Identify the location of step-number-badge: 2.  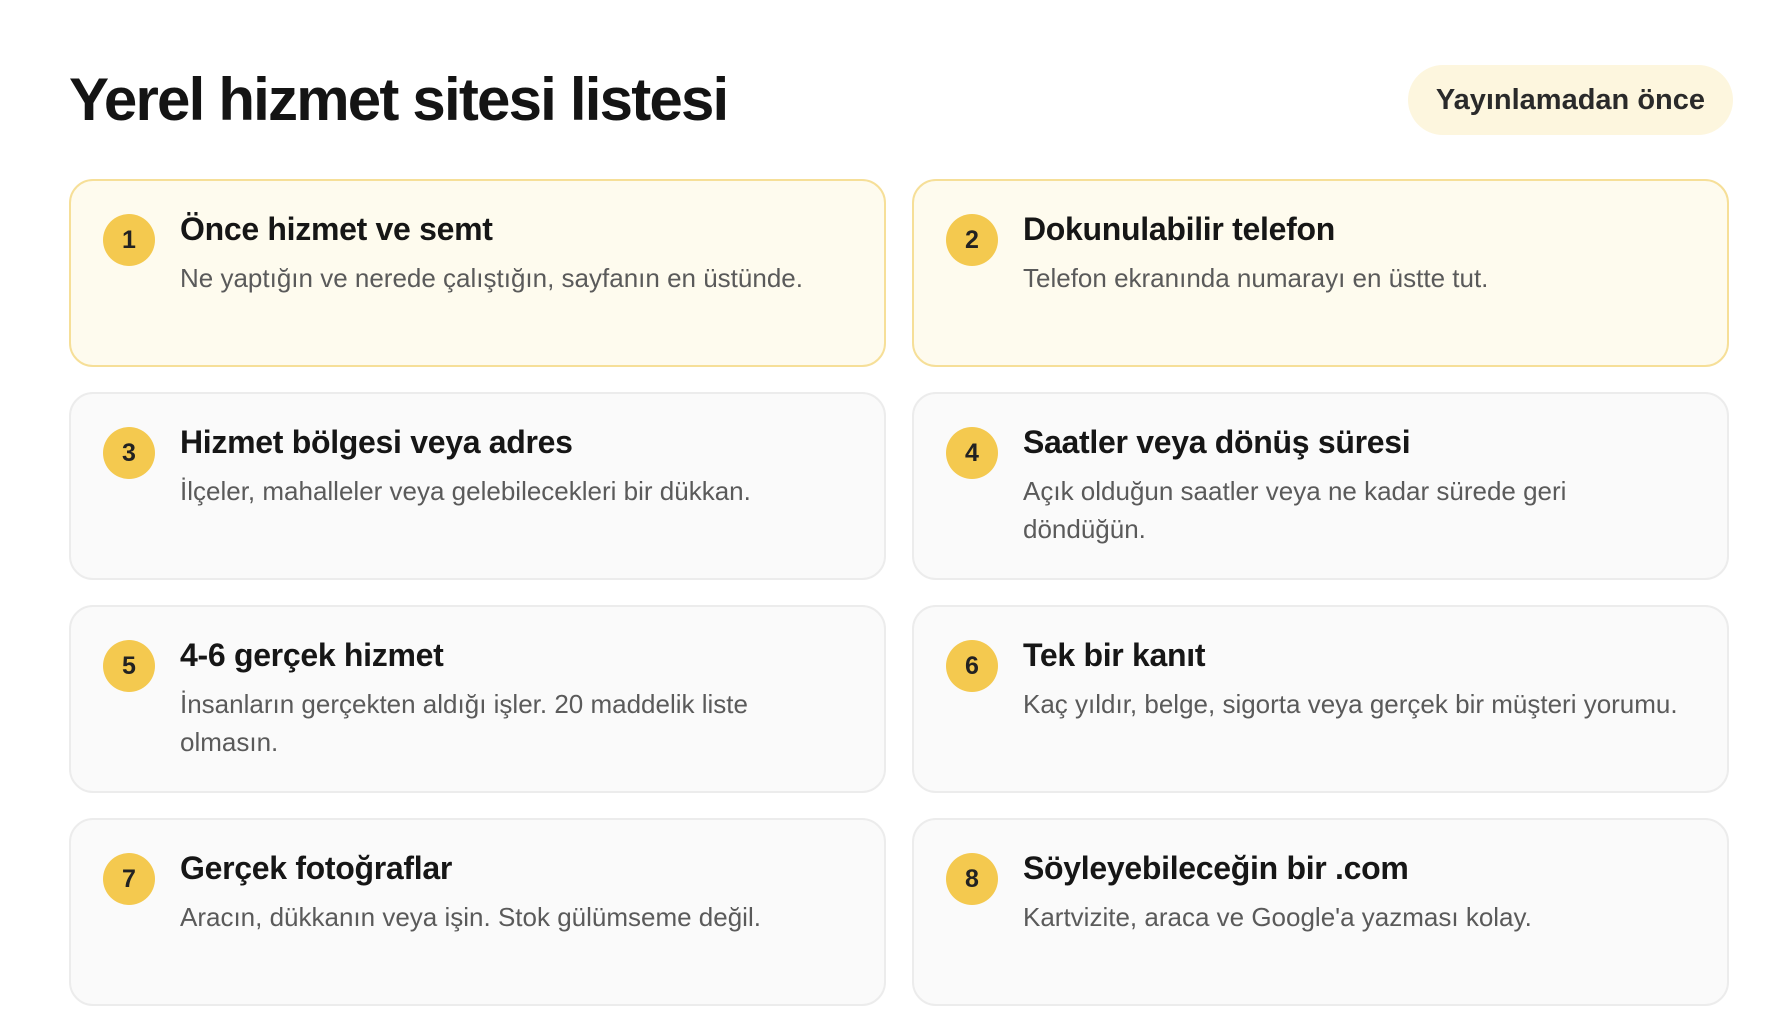
(972, 240).